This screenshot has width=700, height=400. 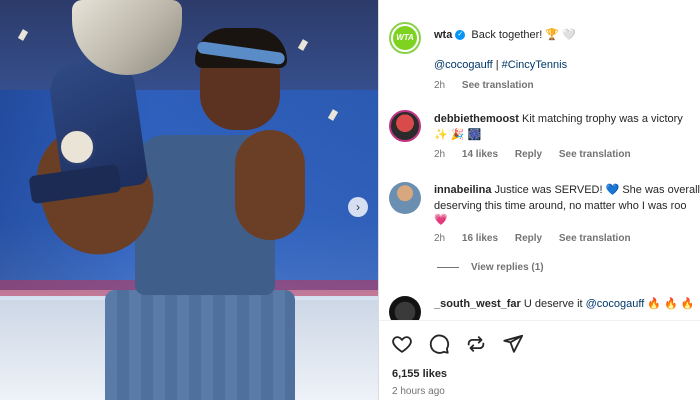 I want to click on player-arm, so click(x=270, y=185).